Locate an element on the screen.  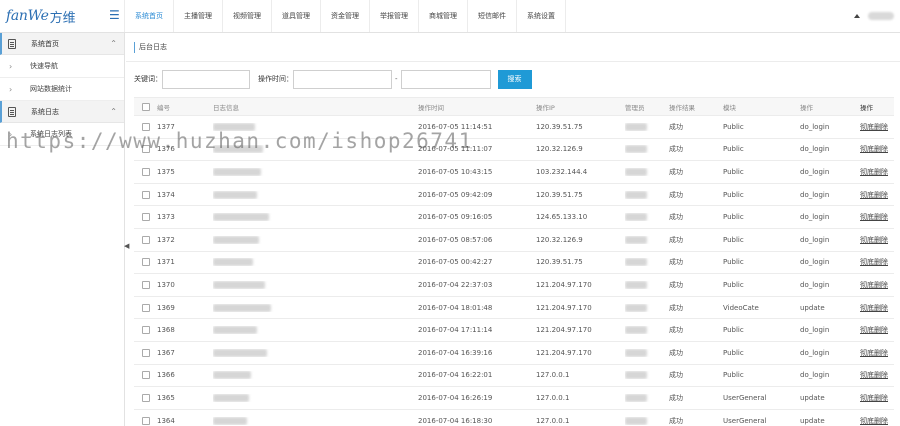
search-button: 搜索 is located at coordinates (514, 79).